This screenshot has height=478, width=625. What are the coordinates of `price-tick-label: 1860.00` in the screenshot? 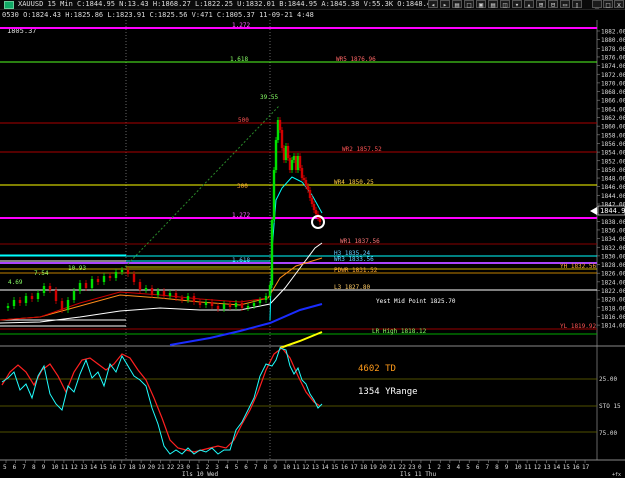 It's located at (613, 127).